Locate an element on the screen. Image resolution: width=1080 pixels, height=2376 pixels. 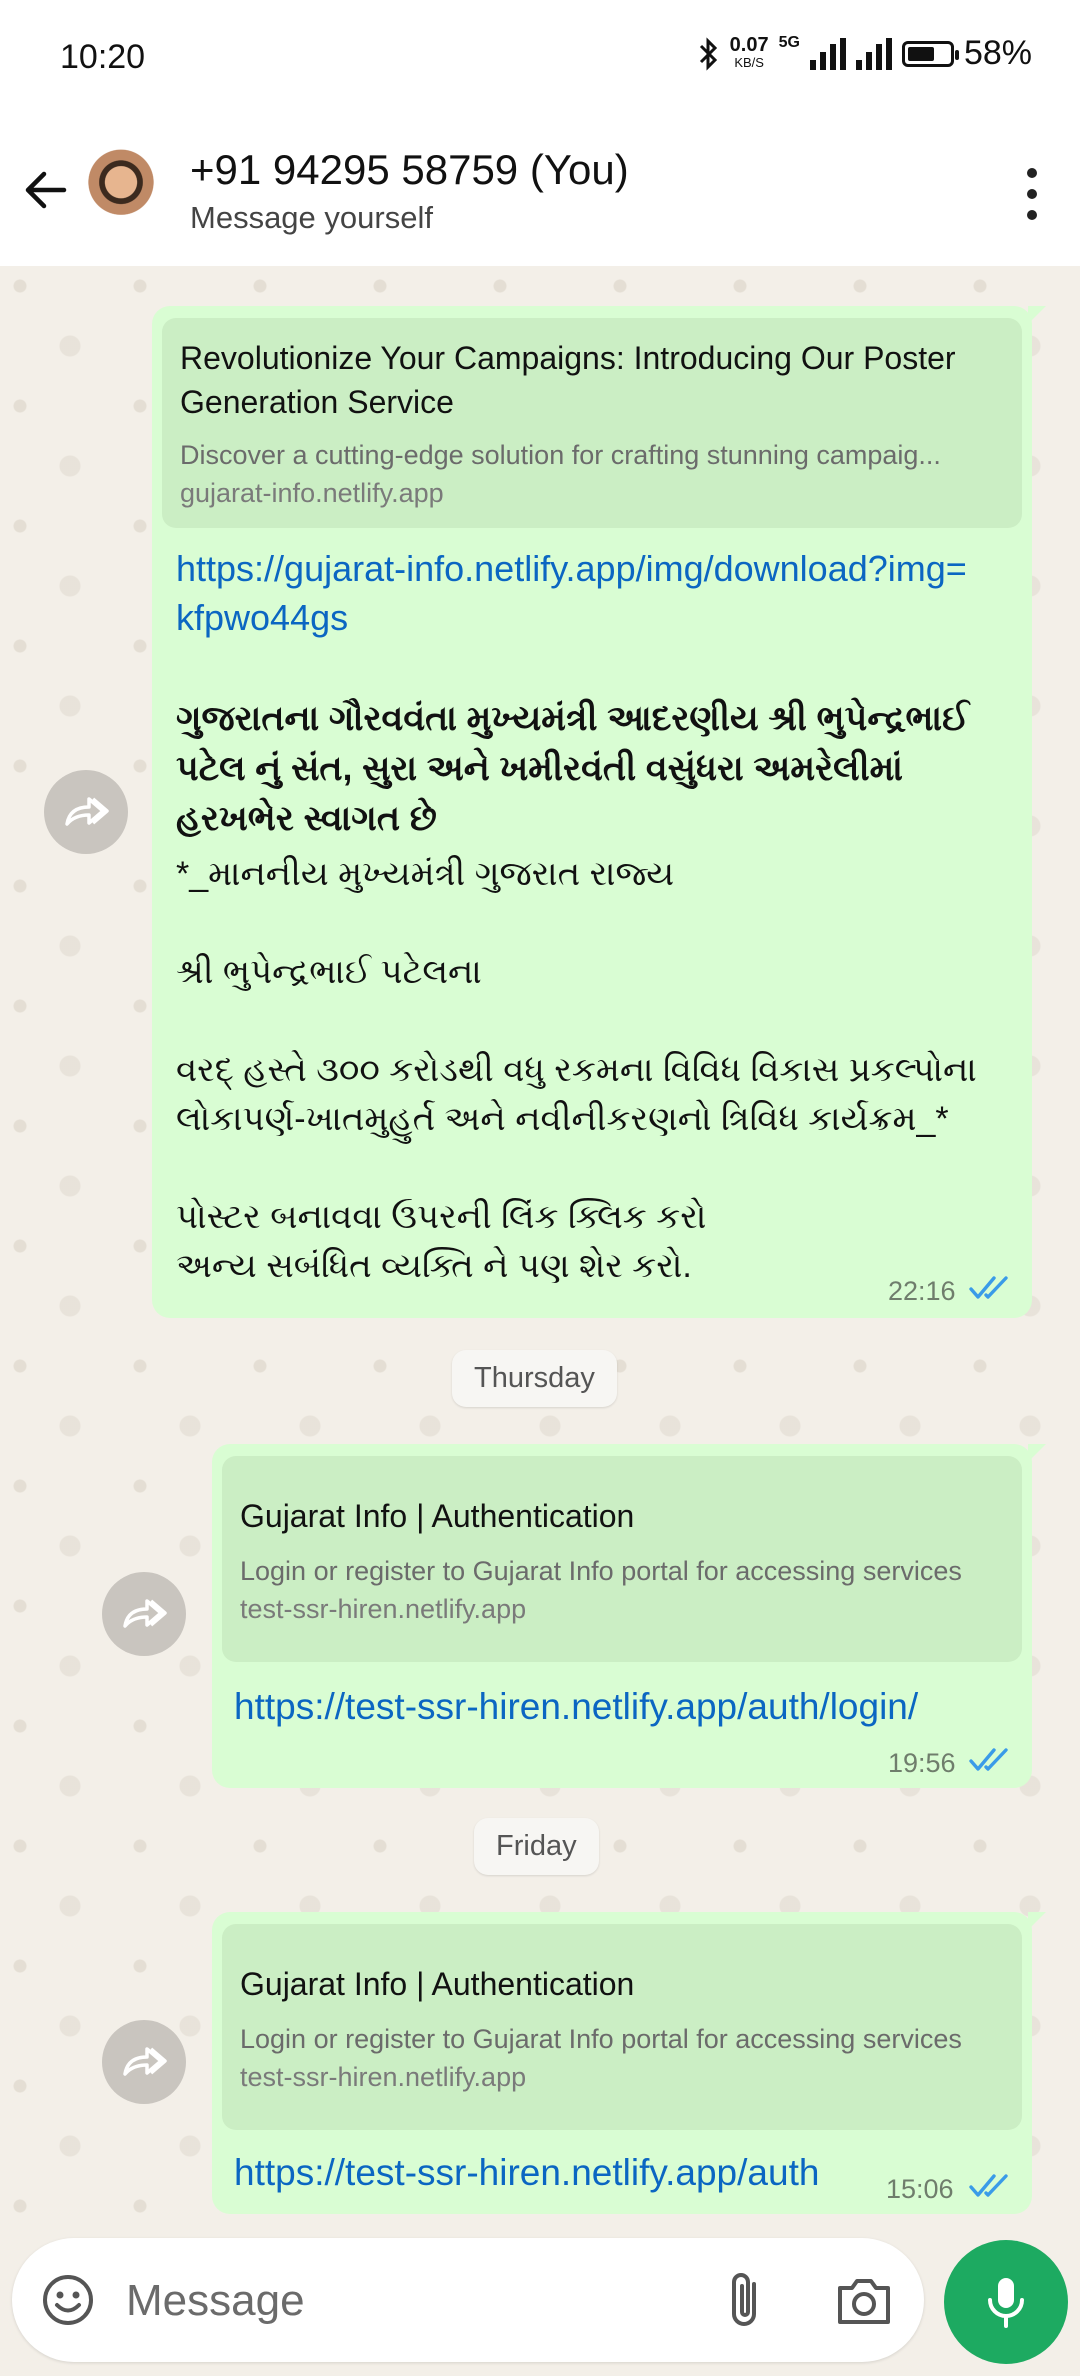
attach-icon is located at coordinates (746, 2300).